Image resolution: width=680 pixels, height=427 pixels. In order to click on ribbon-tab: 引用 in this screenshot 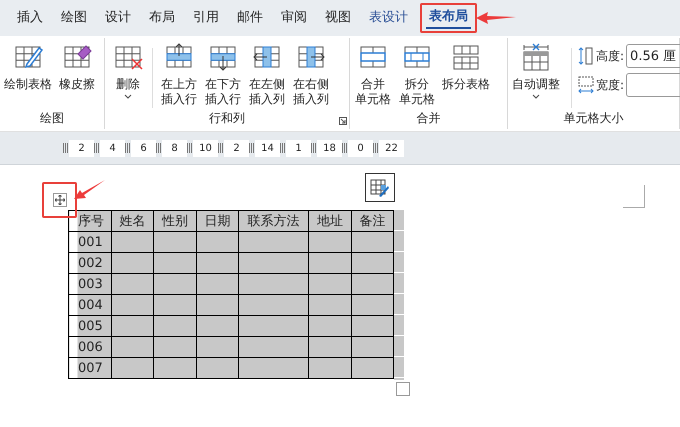, I will do `click(206, 18)`.